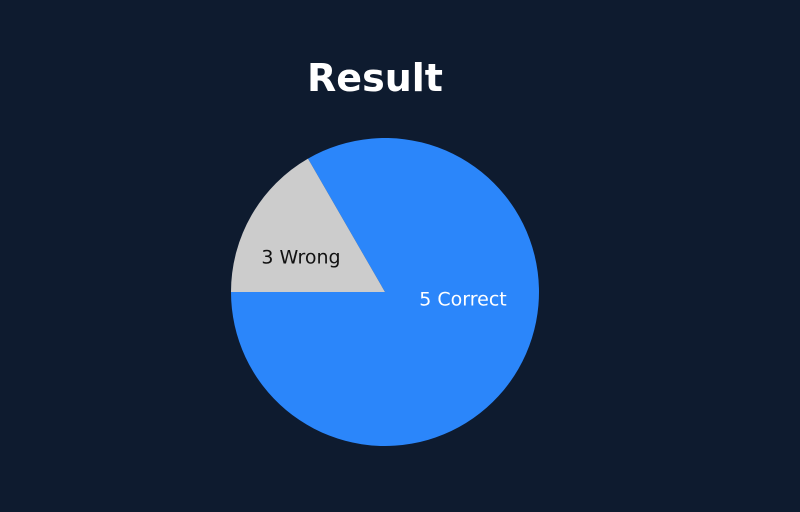  Describe the element at coordinates (300, 258) in the screenshot. I see `slice-label-wrong: 3 Wrong` at that location.